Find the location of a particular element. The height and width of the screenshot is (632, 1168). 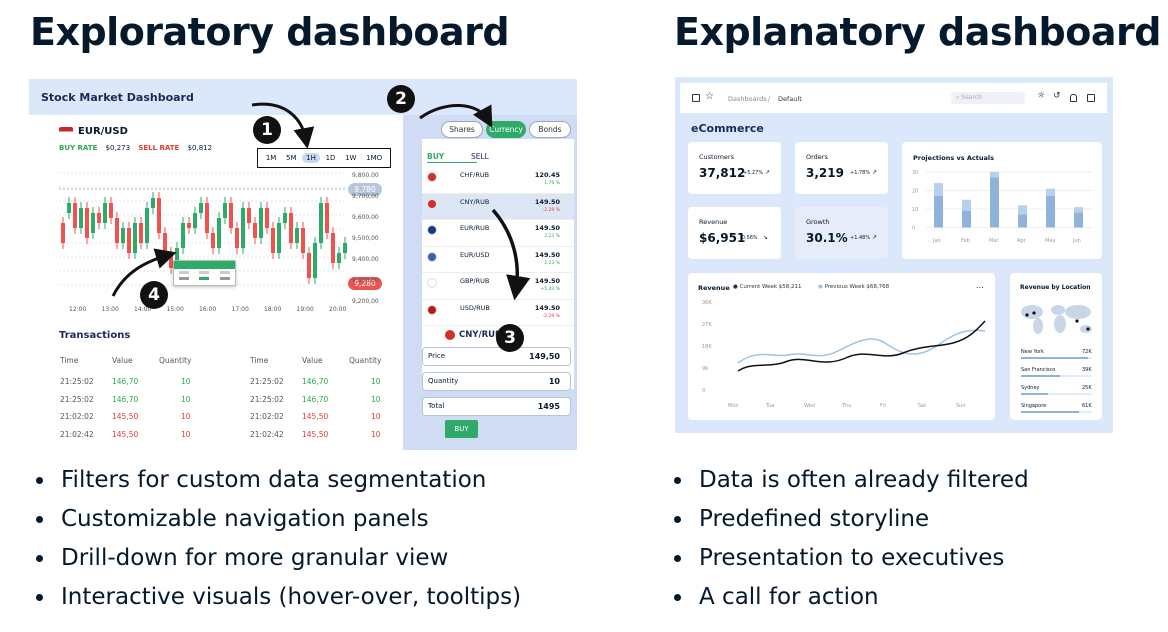

badge-3: 3 is located at coordinates (510, 338).